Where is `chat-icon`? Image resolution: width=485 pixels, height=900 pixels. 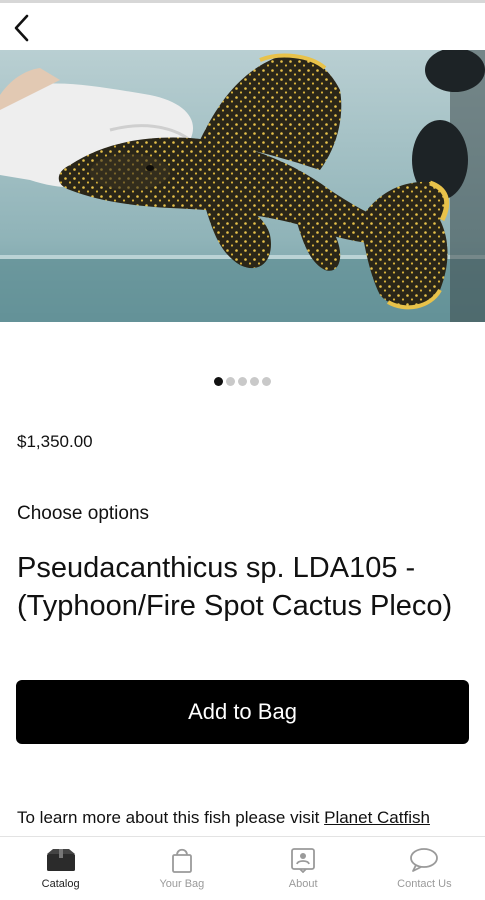
chat-icon is located at coordinates (424, 860).